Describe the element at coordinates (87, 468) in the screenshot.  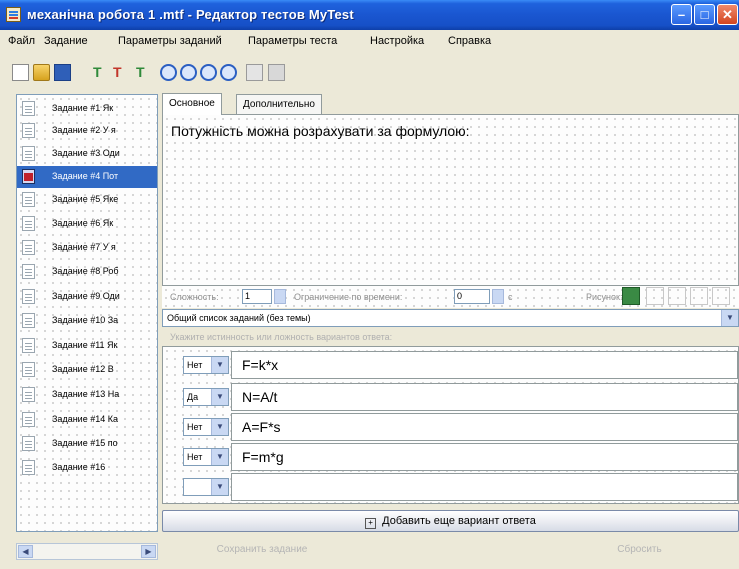
I see `list-item: Задание #16` at that location.